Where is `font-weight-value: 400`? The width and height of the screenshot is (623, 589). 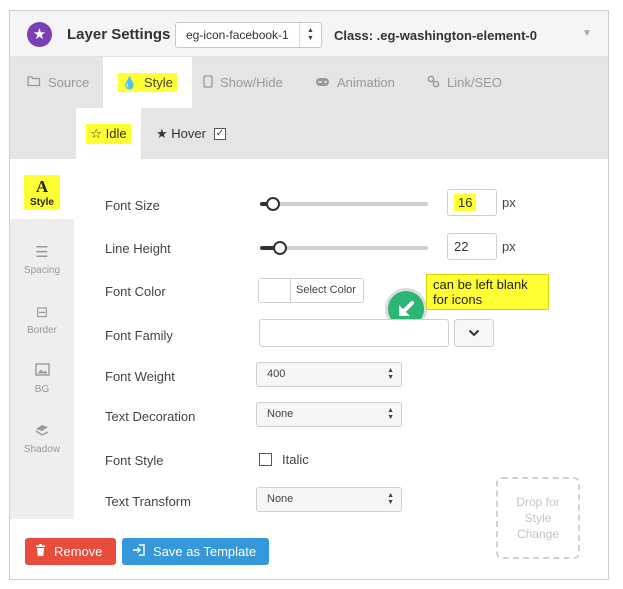 font-weight-value: 400 is located at coordinates (276, 374).